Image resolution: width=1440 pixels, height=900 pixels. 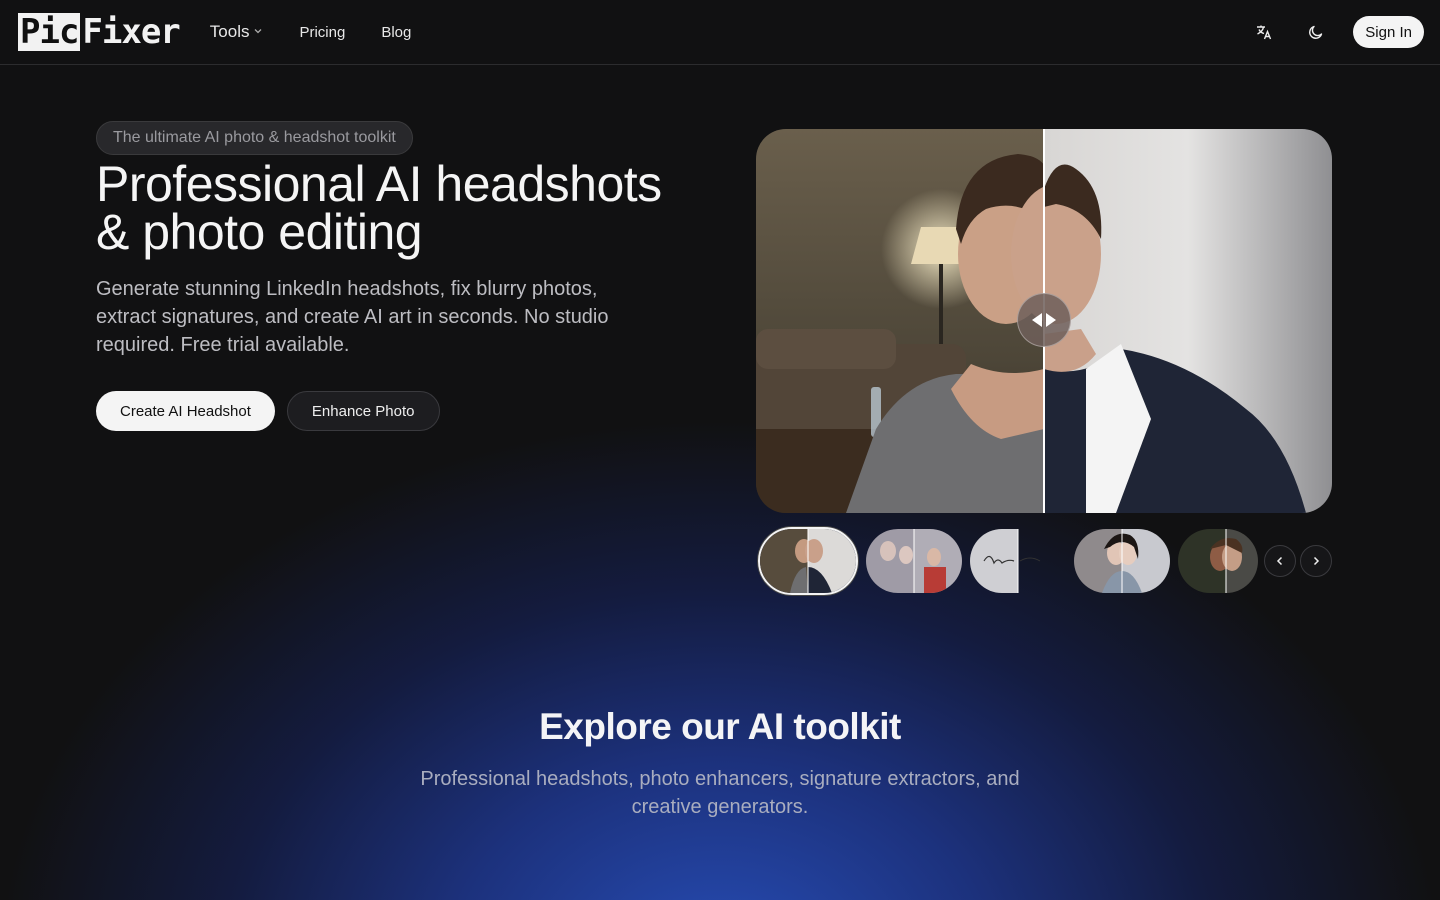 I want to click on thumbnail-headshot, so click(x=808, y=561).